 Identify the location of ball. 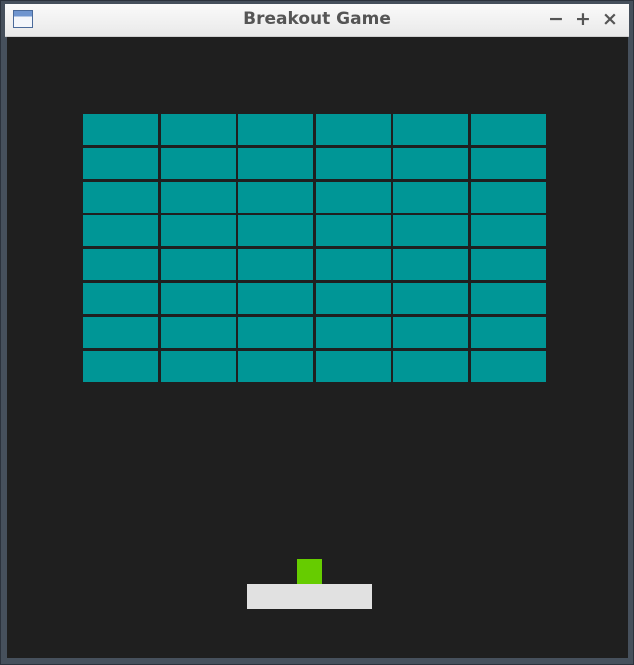
(309, 571).